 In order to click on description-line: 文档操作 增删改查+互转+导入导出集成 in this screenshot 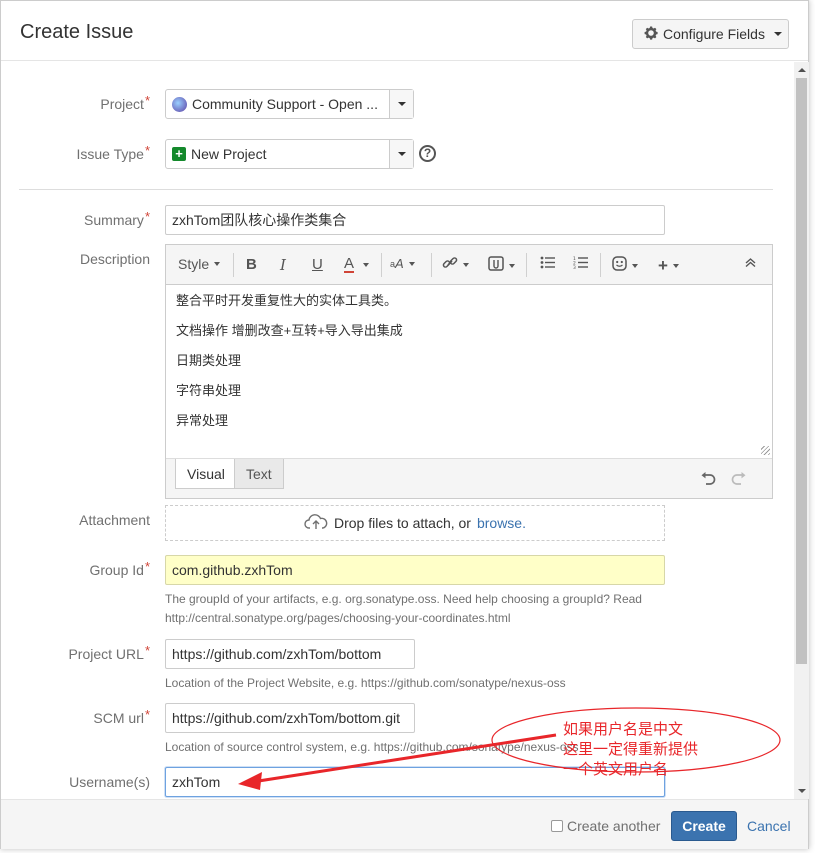, I will do `click(289, 330)`.